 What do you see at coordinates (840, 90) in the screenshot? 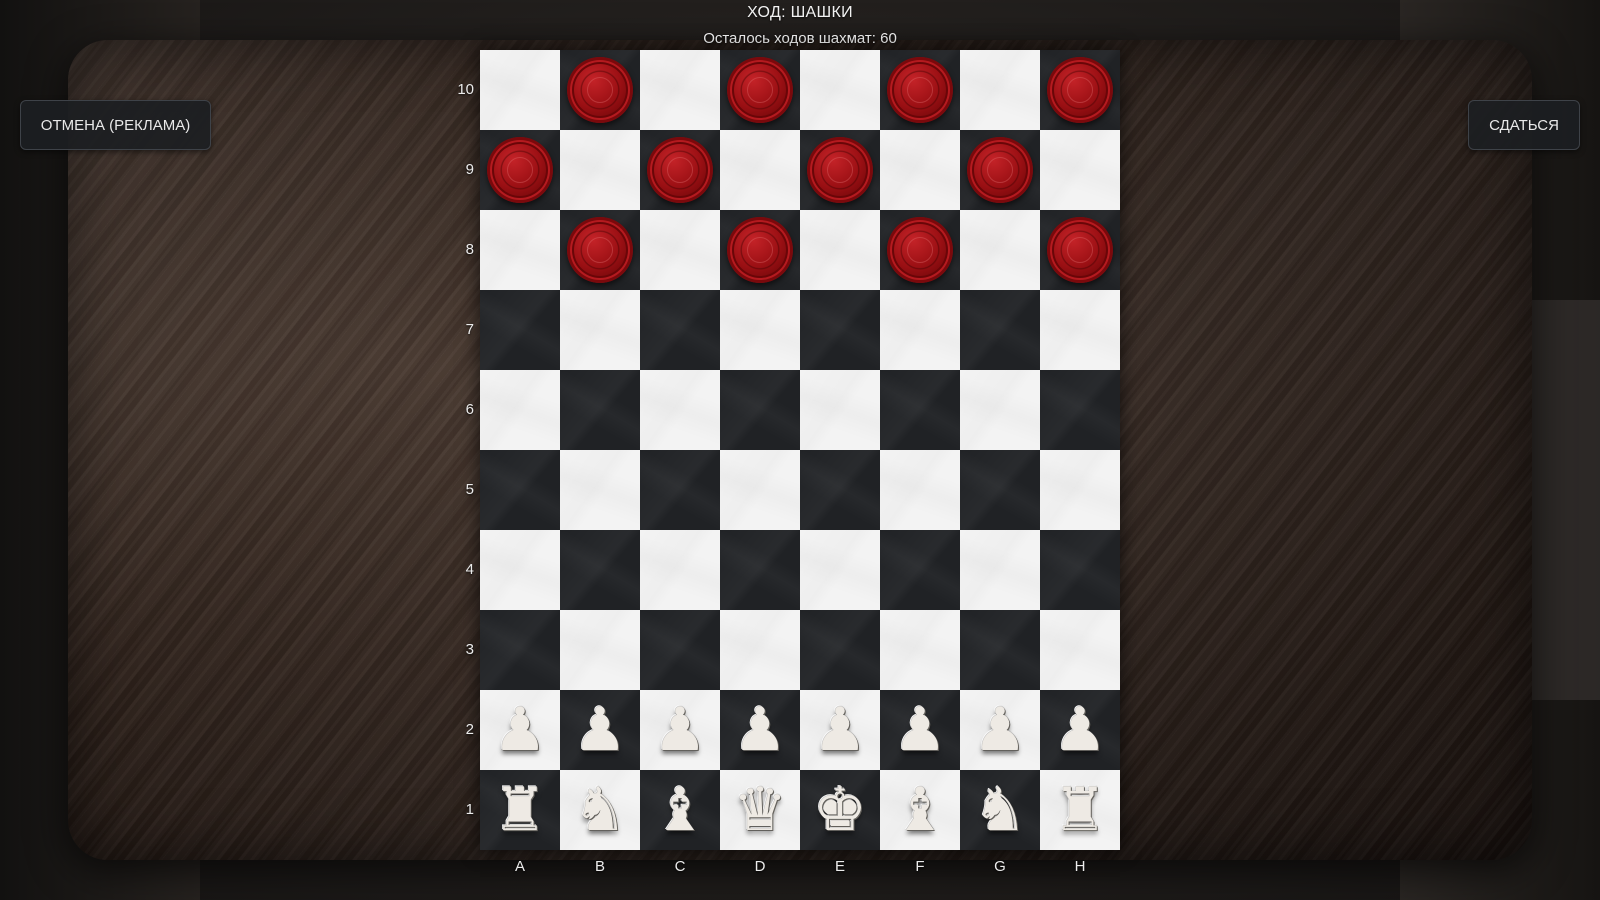
I see `square-e10` at bounding box center [840, 90].